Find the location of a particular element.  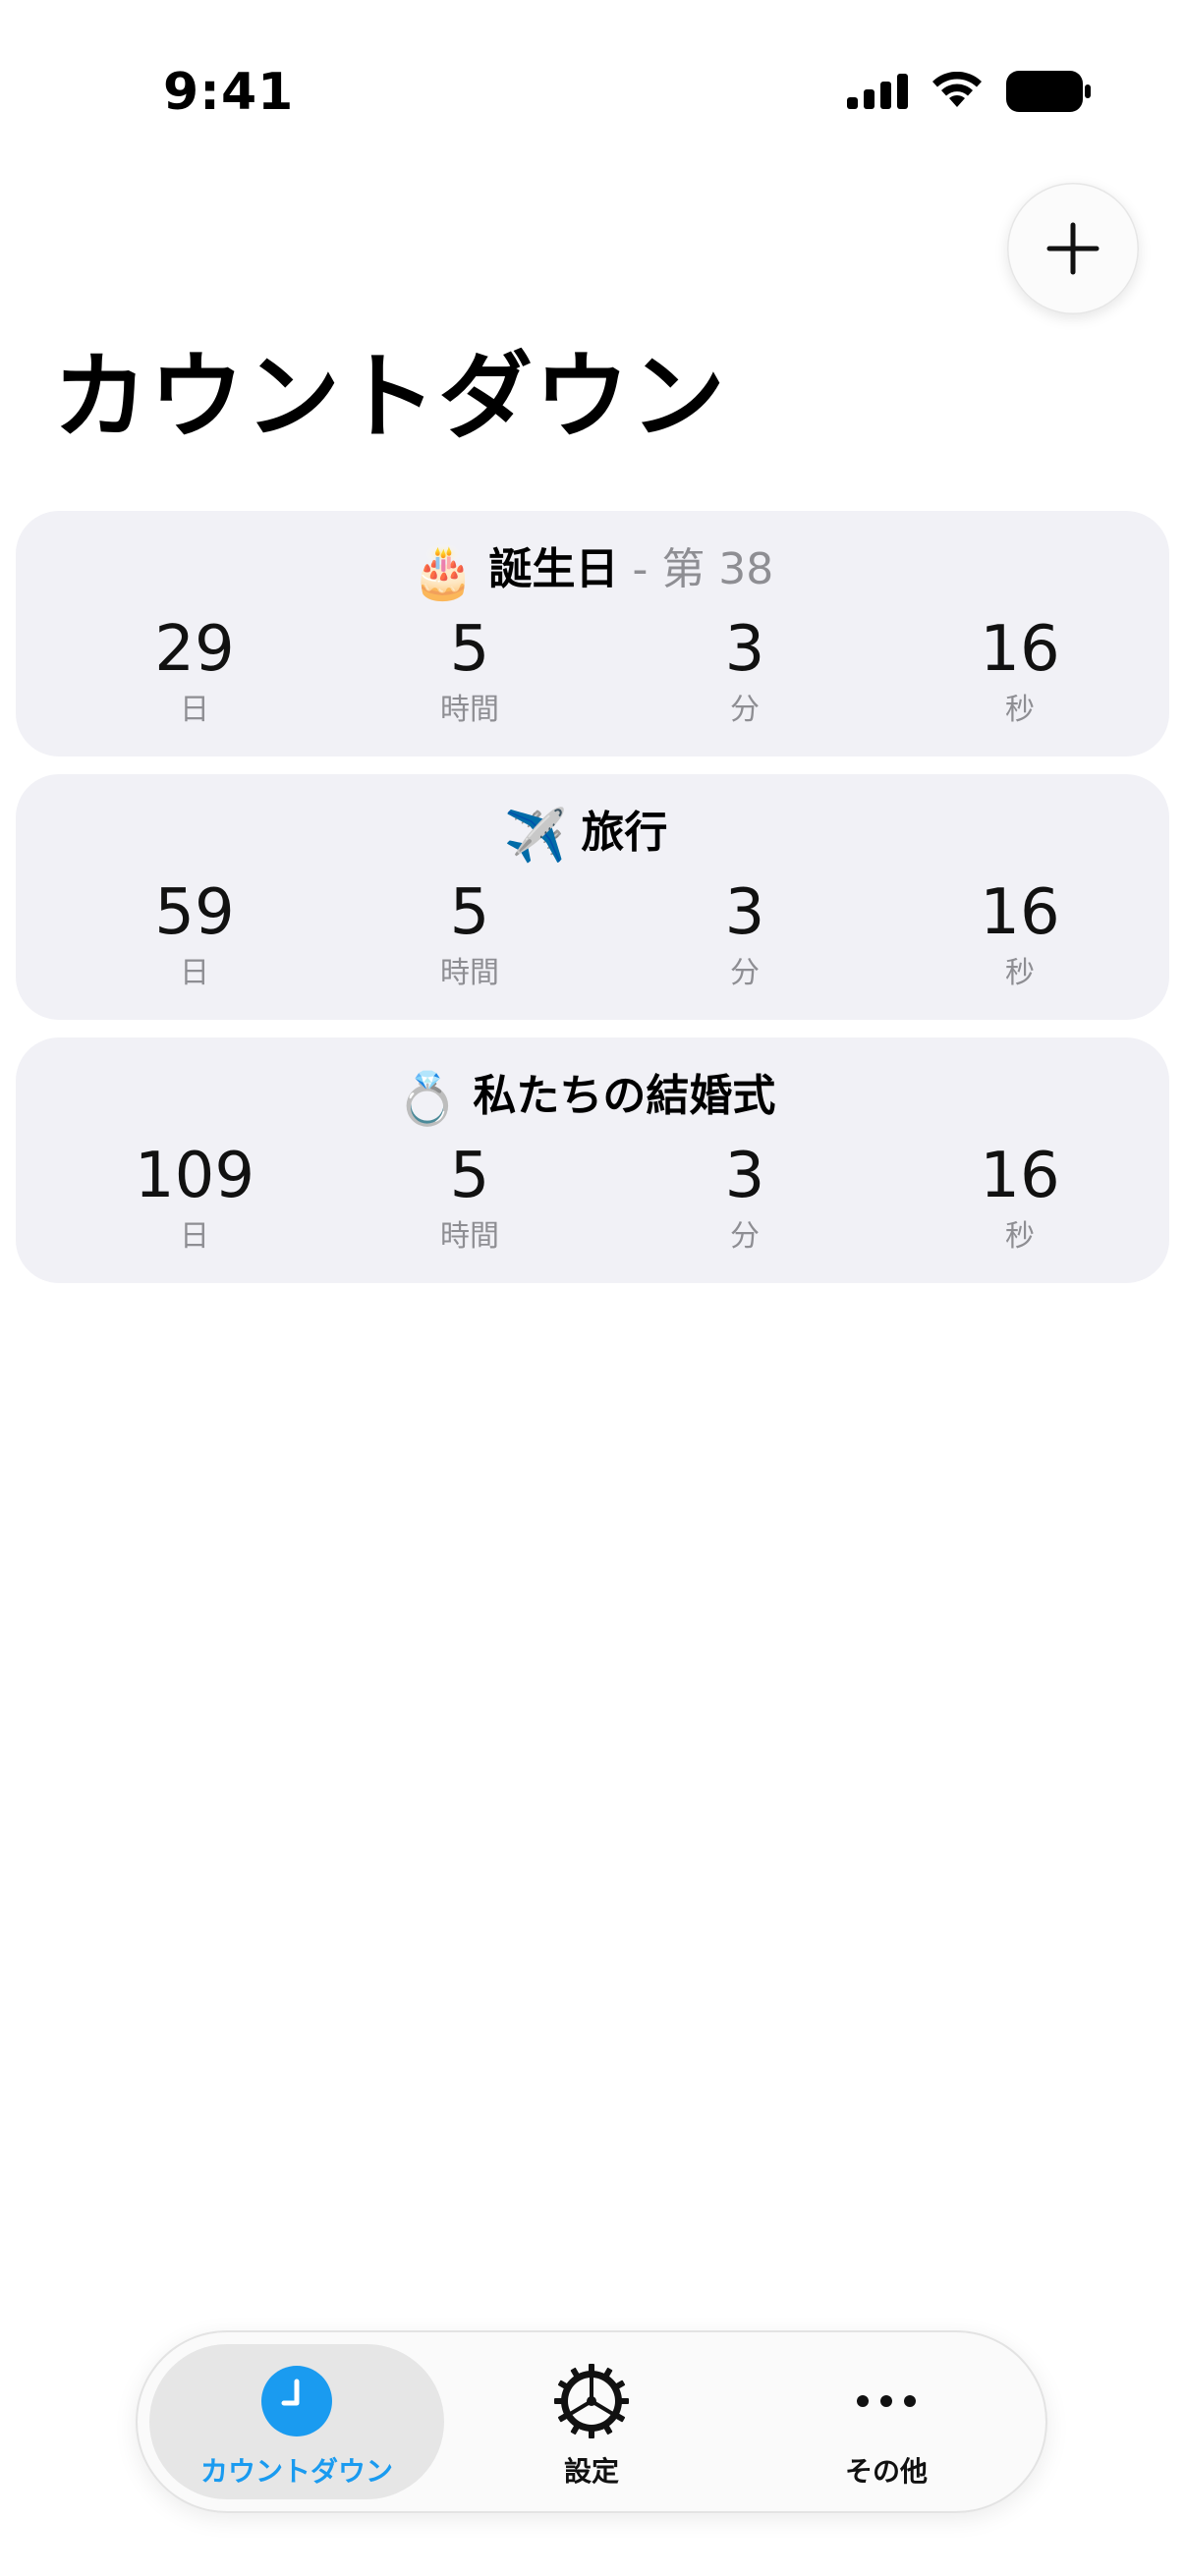

countdown-card-wedding: 💍 私たちの結婚式 109 日 5 時間 3 分 16 秒 is located at coordinates (592, 1160).